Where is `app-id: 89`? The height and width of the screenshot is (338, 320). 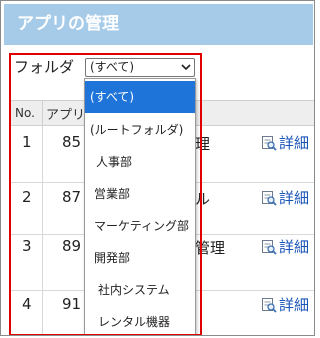 app-id: 89 is located at coordinates (72, 246).